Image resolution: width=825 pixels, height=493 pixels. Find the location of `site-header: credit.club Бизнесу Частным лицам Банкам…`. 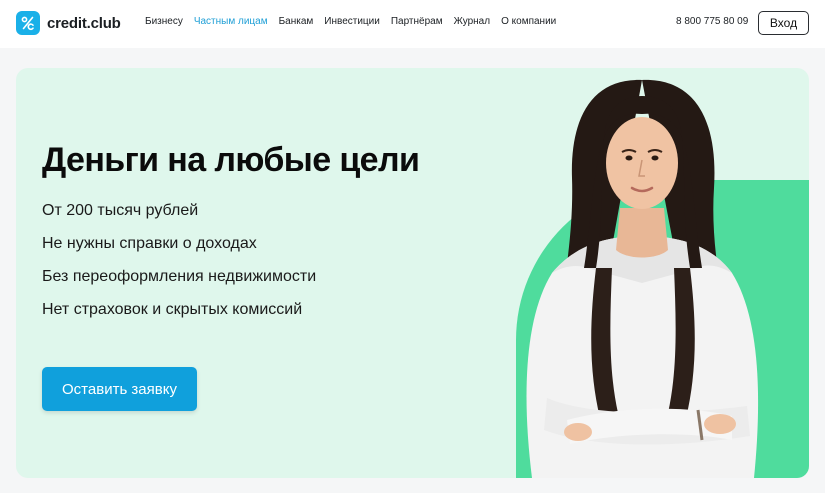

site-header: credit.club Бизнесу Частным лицам Банкам… is located at coordinates (412, 24).